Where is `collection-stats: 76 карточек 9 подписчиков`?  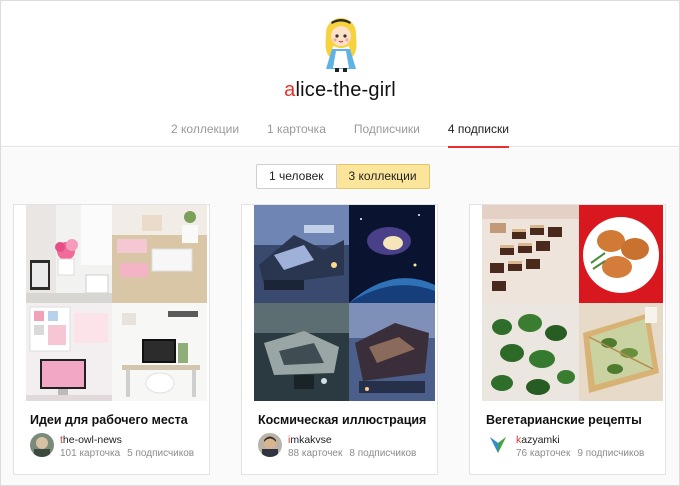 collection-stats: 76 карточек 9 подписчиков is located at coordinates (591, 453).